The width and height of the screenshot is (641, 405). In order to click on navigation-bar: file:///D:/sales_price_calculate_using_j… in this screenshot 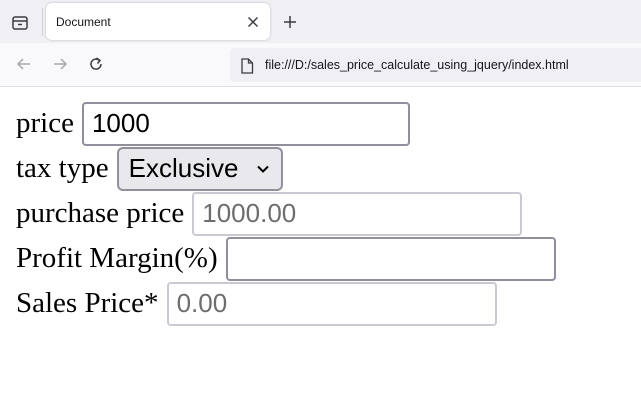, I will do `click(320, 65)`.